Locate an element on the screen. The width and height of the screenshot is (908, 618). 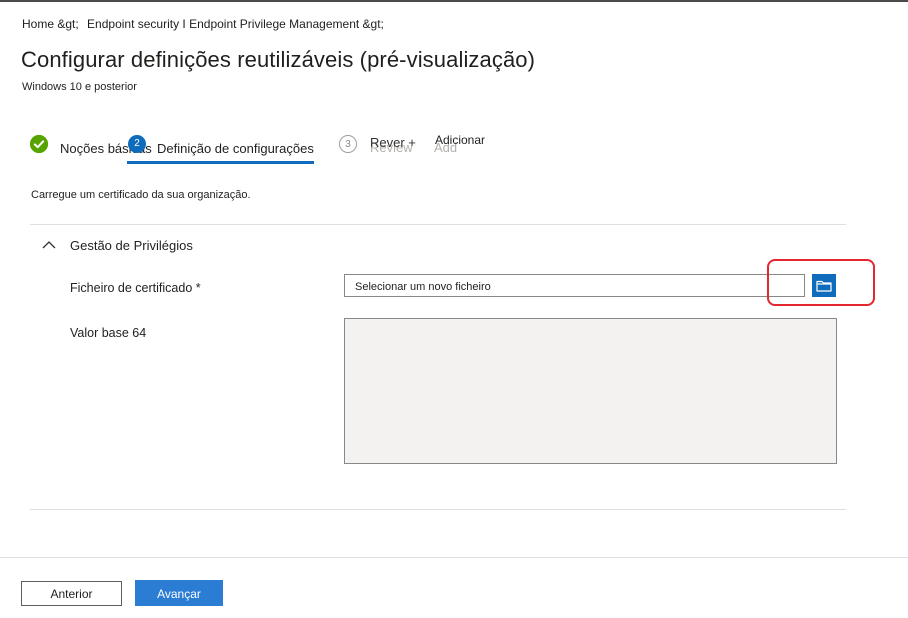
step-2-number: 2 is located at coordinates (137, 144).